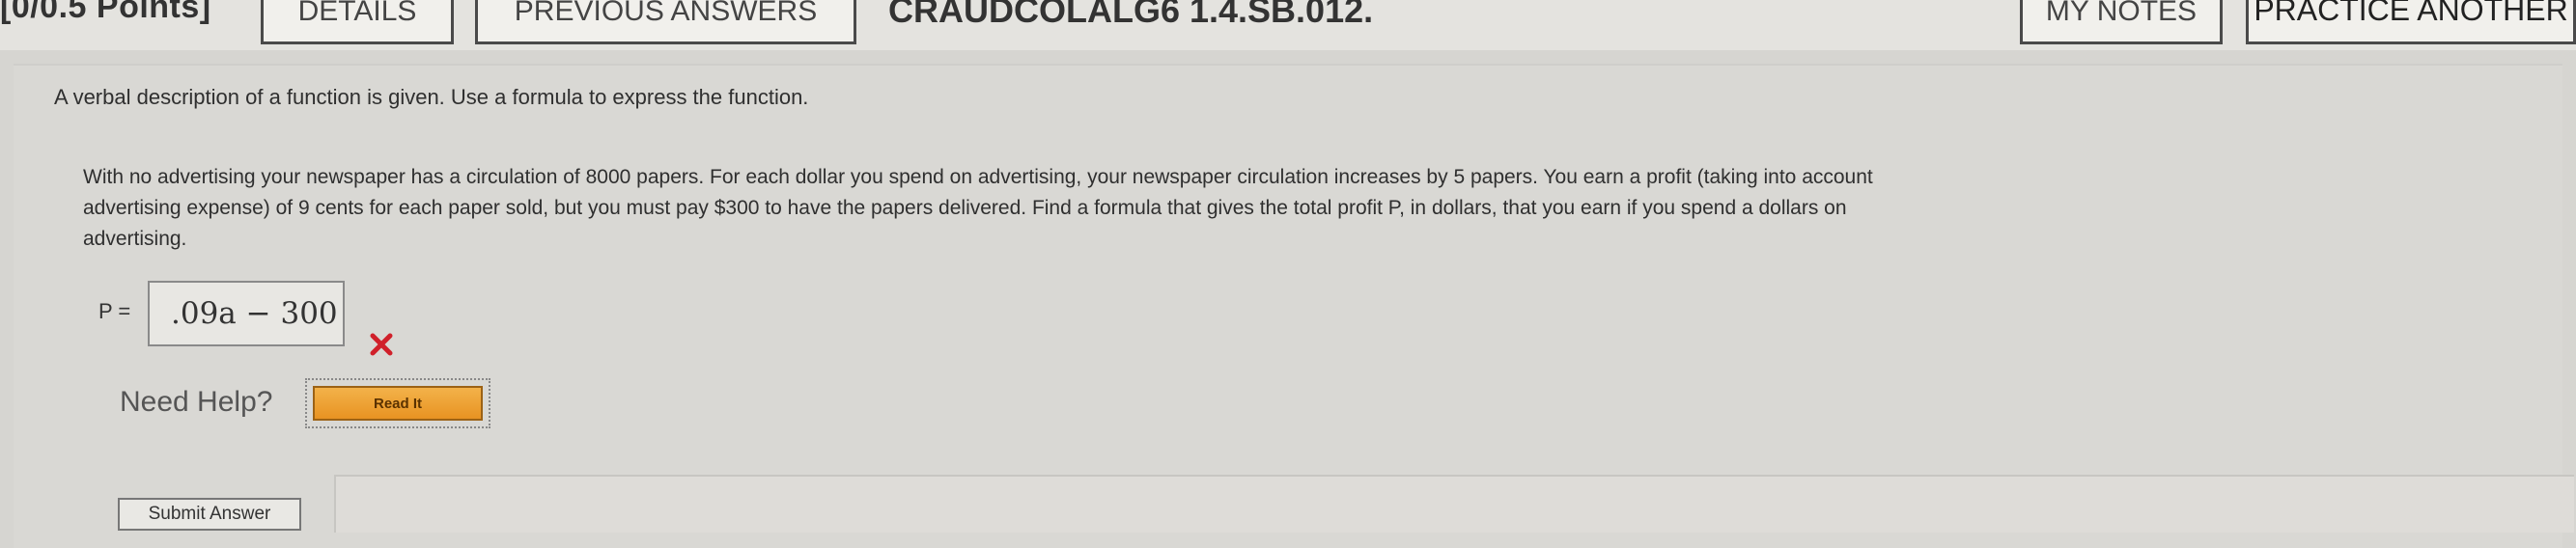 This screenshot has width=2576, height=548. Describe the element at coordinates (2122, 22) in the screenshot. I see `my-notes-button: MY NOTES` at that location.